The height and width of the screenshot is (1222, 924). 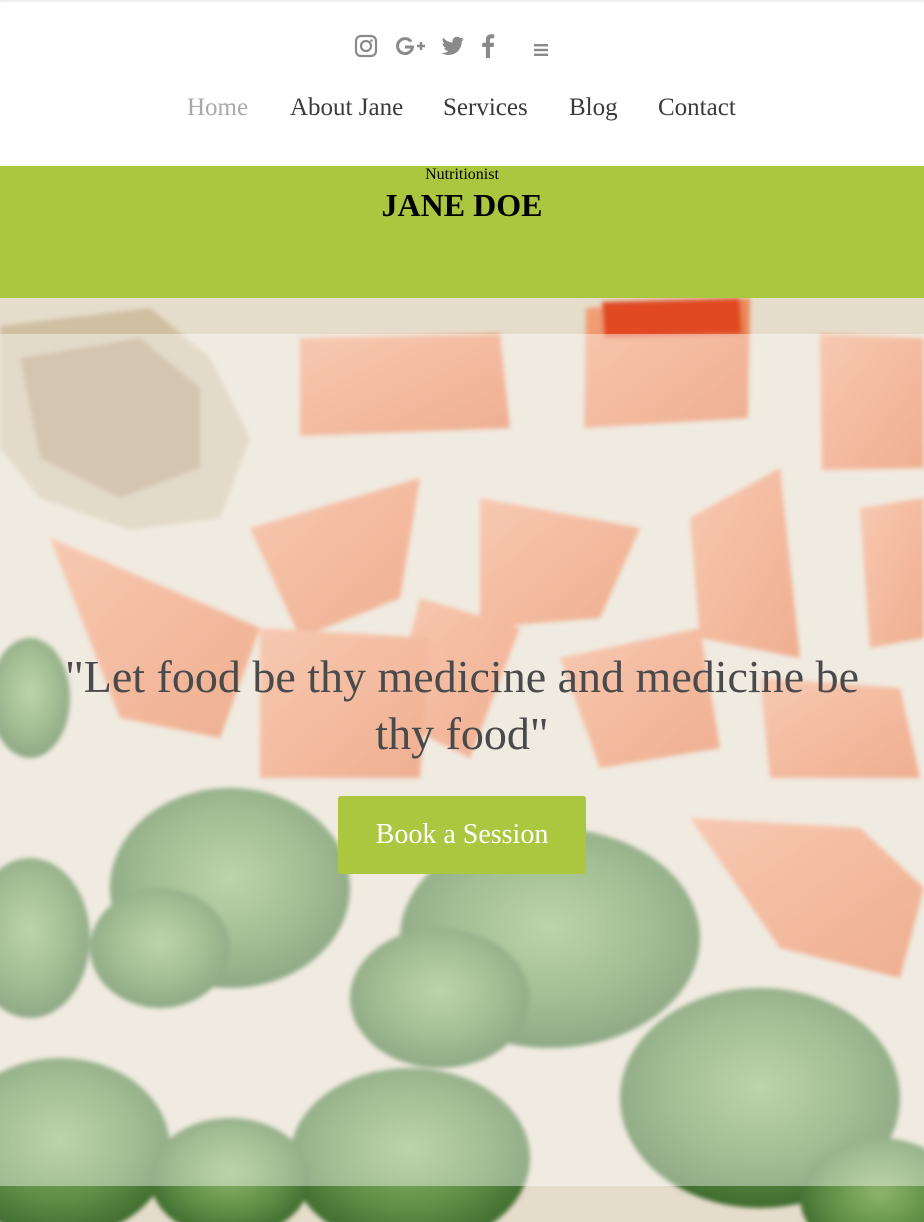 I want to click on book-session-button: Book a Session, so click(x=462, y=835).